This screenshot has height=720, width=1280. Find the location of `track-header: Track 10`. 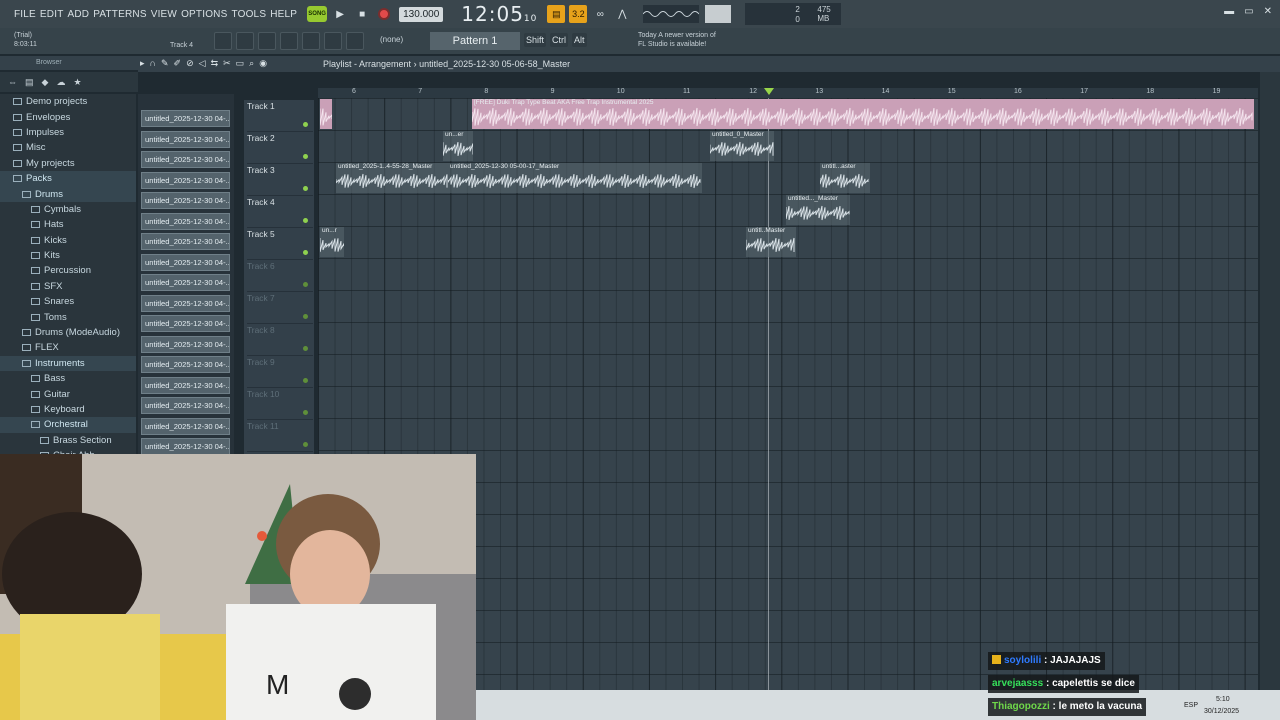

track-header: Track 10 is located at coordinates (280, 404).